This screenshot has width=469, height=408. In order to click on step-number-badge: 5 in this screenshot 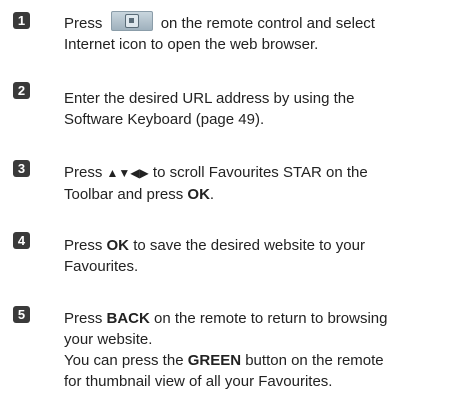, I will do `click(21, 314)`.